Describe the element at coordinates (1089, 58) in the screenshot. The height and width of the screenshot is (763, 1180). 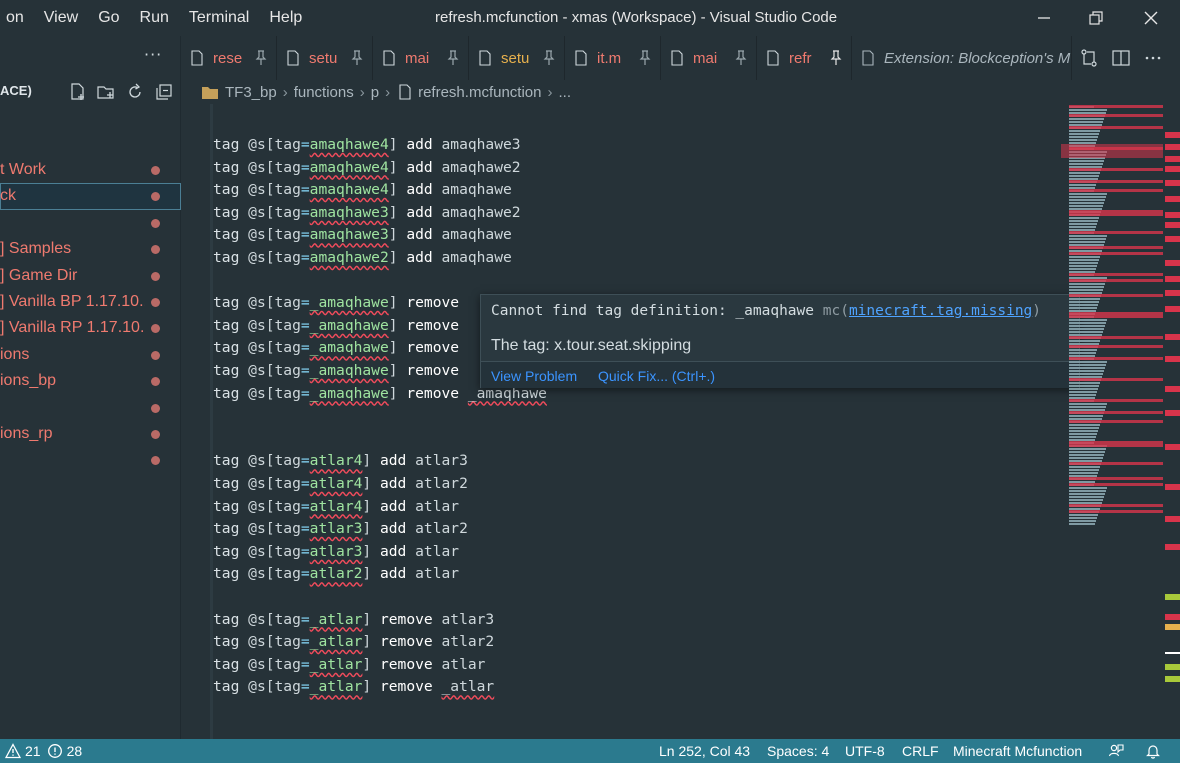
I see `open-changes-button` at that location.